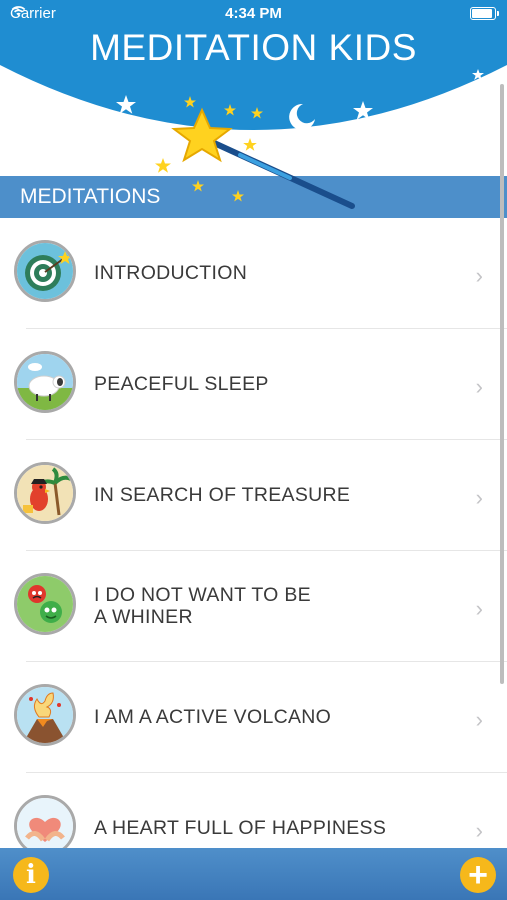 Image resolution: width=507 pixels, height=900 pixels. Describe the element at coordinates (181, 384) in the screenshot. I see `list-item-label: PEACEFUL SLEEP` at that location.